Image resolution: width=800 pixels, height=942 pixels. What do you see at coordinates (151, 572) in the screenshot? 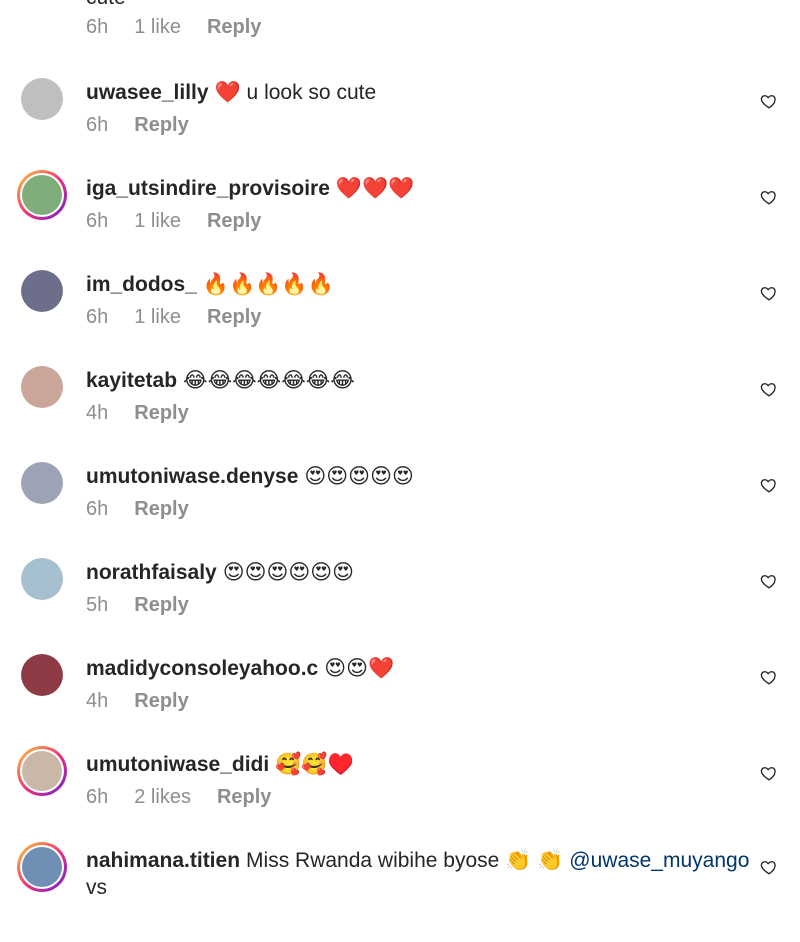
I see `comment-username: norathfaisaly` at bounding box center [151, 572].